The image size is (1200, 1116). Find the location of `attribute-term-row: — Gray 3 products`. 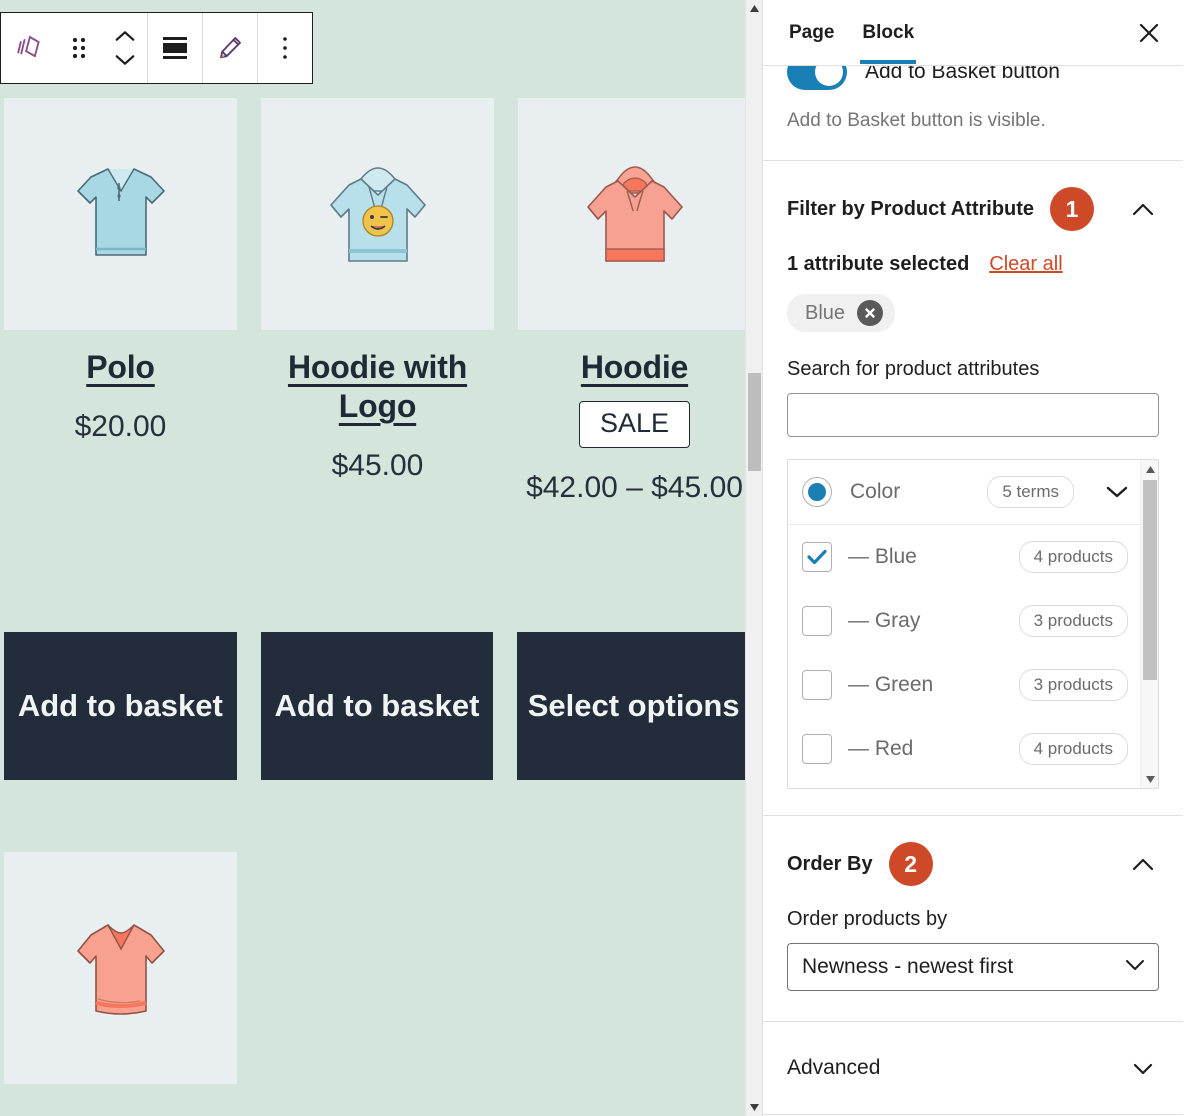

attribute-term-row: — Gray 3 products is located at coordinates (964, 621).